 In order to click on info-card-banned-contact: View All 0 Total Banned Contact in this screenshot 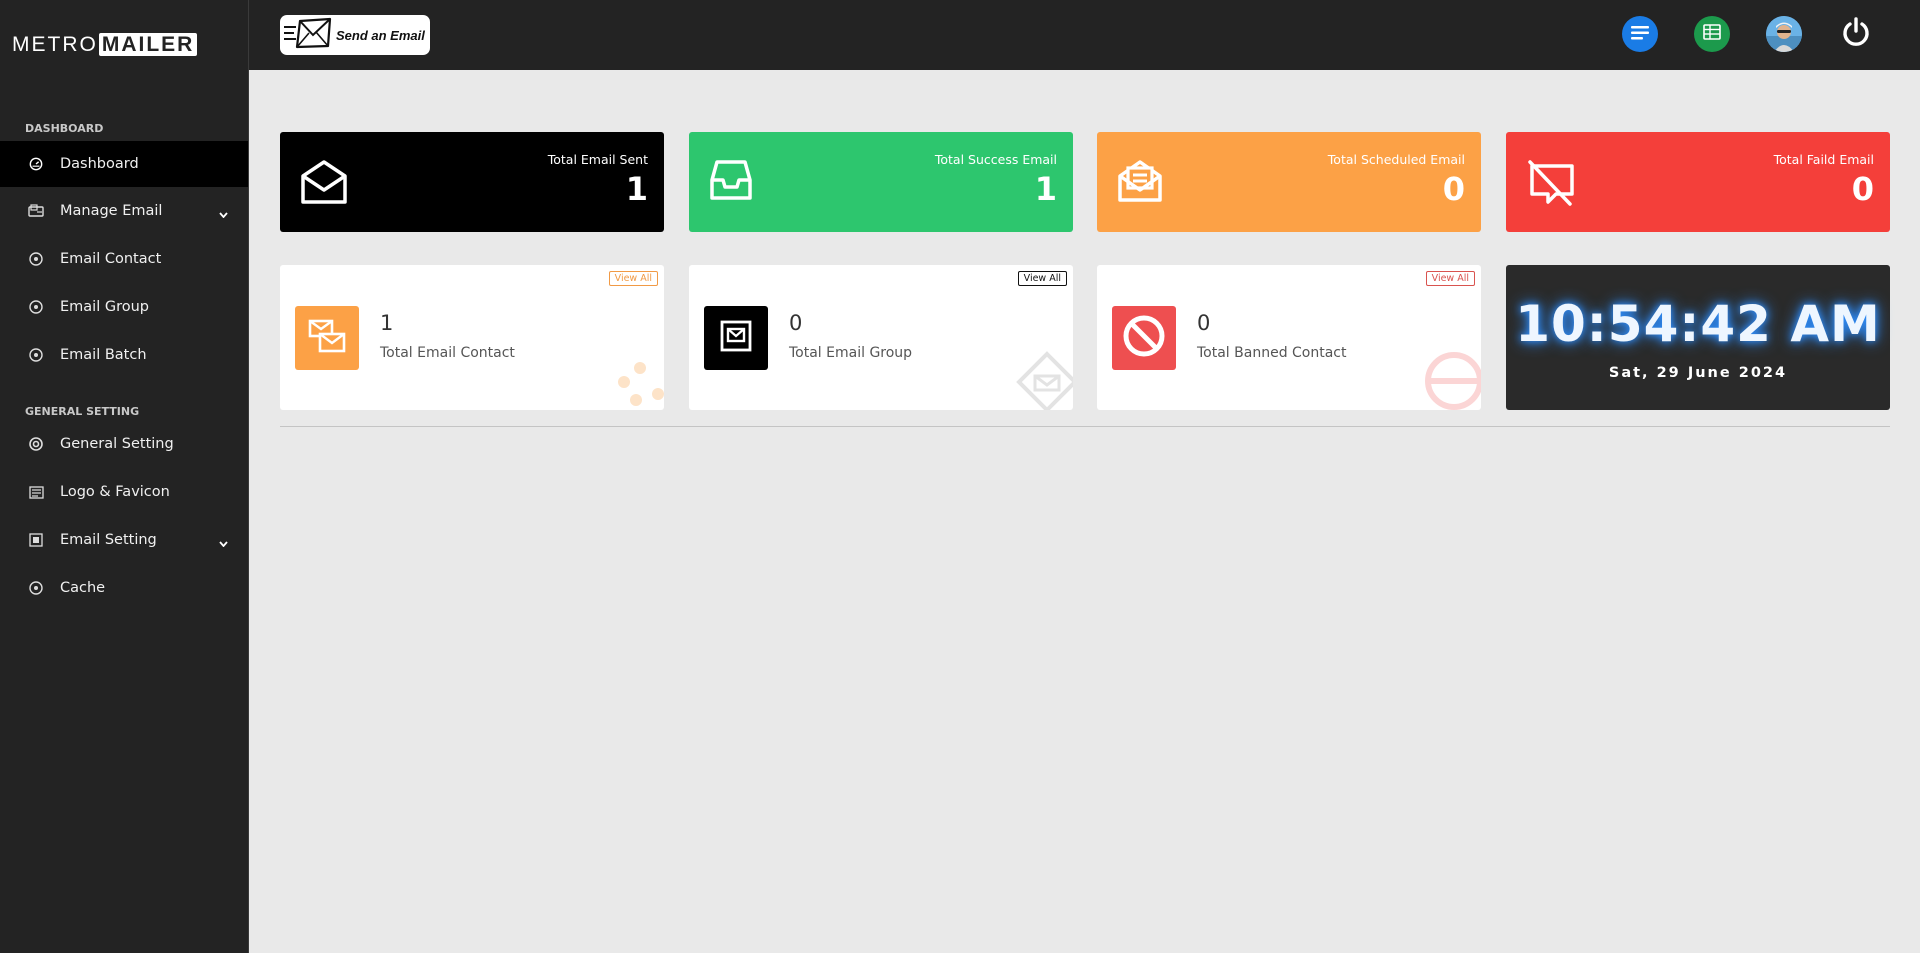, I will do `click(1289, 337)`.